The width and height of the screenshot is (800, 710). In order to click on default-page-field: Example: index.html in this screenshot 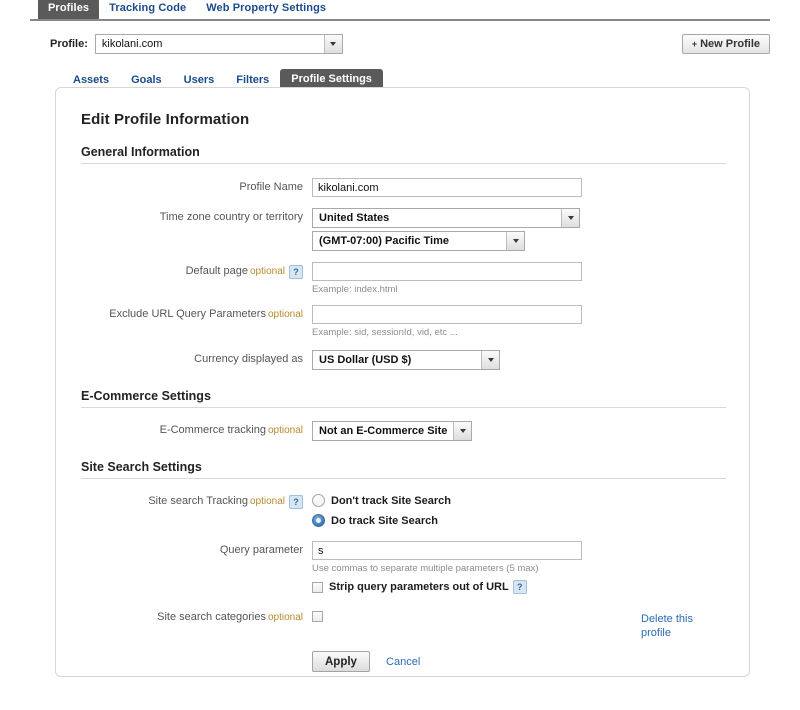, I will do `click(519, 279)`.